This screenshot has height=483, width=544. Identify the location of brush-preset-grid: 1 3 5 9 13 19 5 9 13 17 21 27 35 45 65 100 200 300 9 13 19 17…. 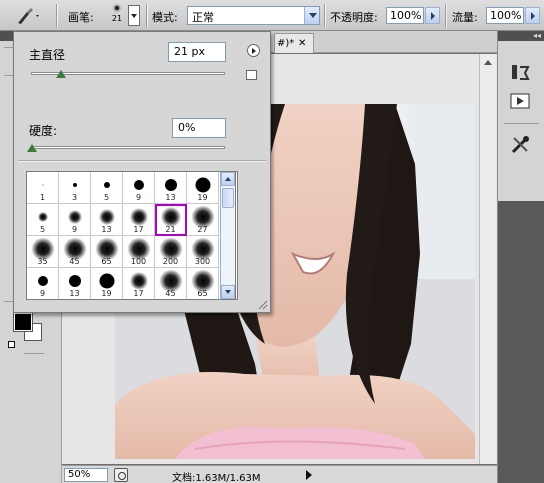
(132, 235).